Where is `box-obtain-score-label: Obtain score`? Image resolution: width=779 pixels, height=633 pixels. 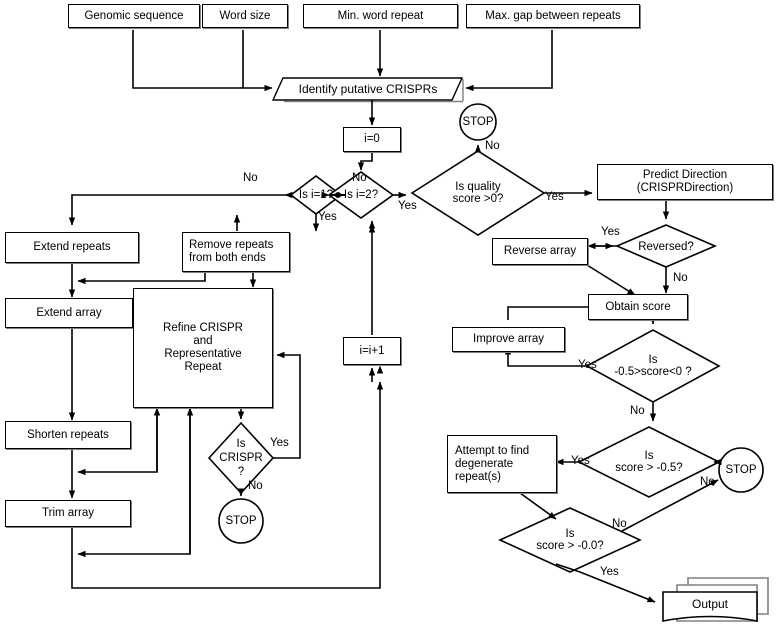 box-obtain-score-label: Obtain score is located at coordinates (638, 306).